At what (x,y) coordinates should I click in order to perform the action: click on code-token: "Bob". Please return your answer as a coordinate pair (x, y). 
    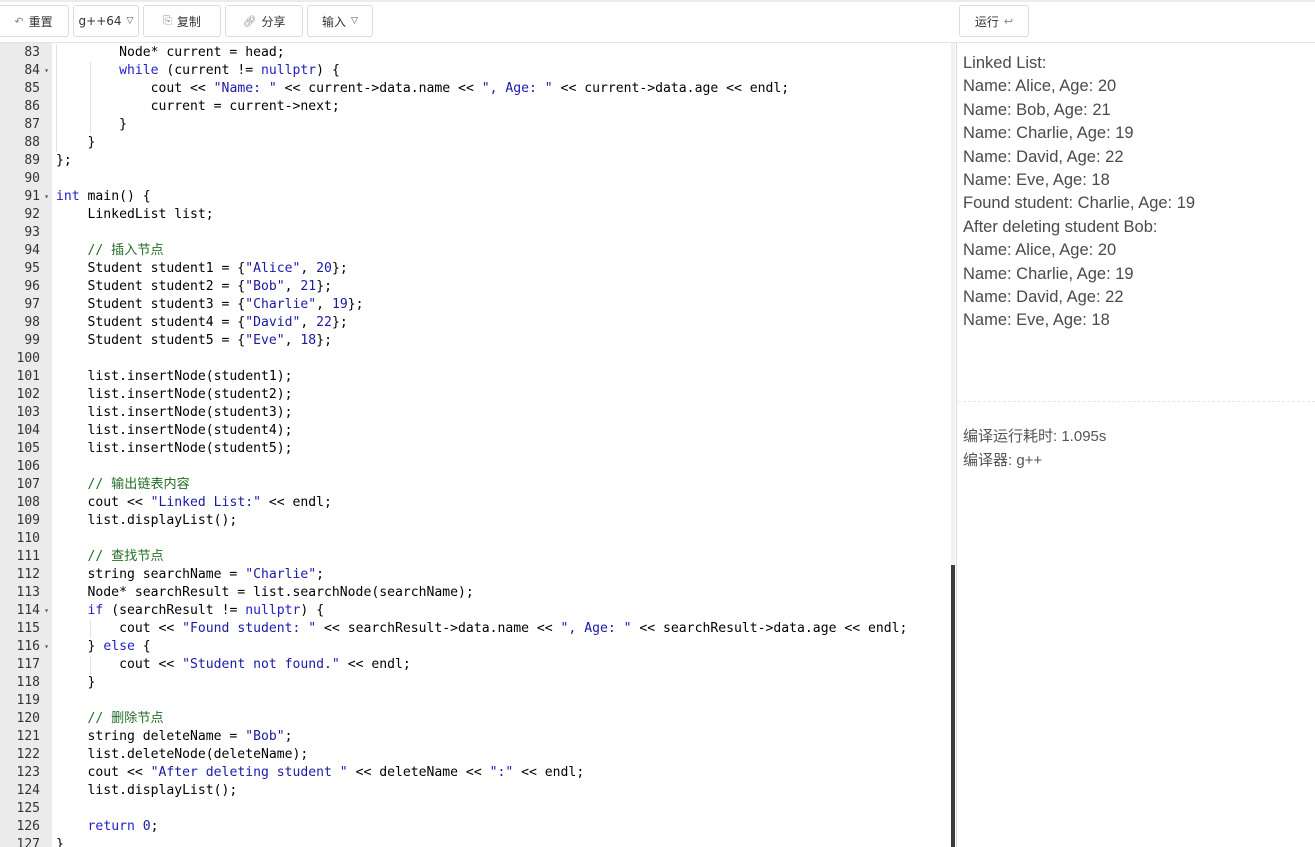
    Looking at the image, I should click on (265, 736).